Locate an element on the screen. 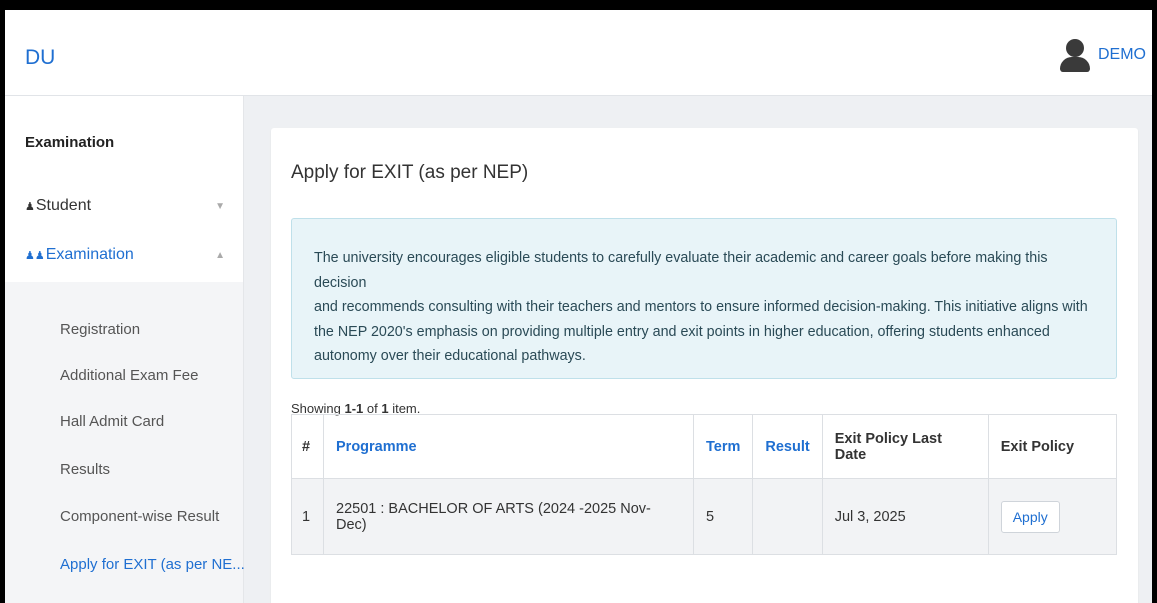  top-navbar: DU DEMO is located at coordinates (578, 53).